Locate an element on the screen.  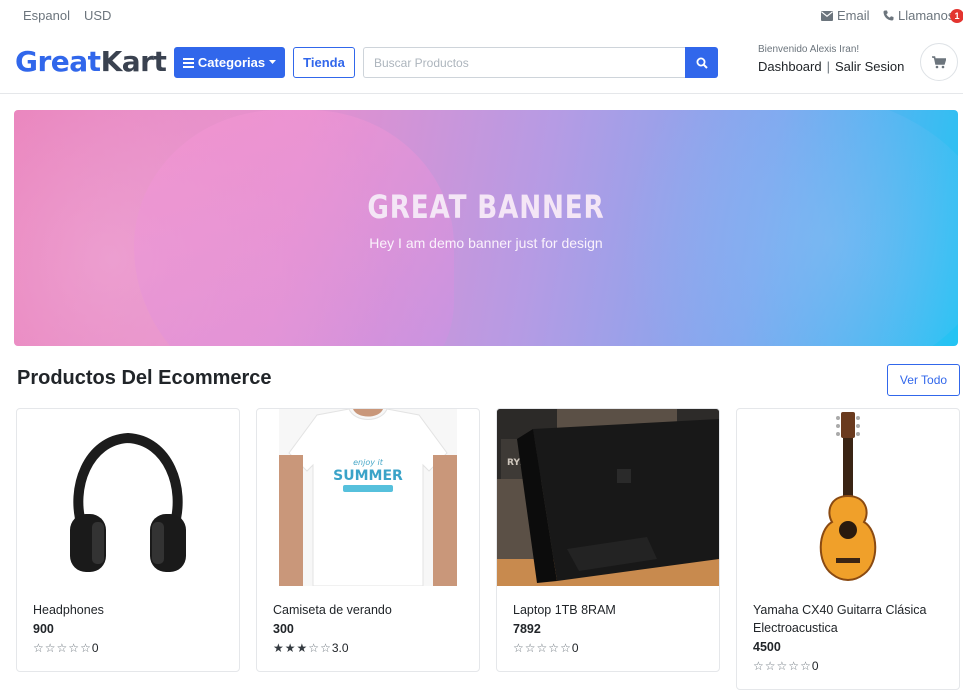
currency-selector: USD is located at coordinates (97, 15).